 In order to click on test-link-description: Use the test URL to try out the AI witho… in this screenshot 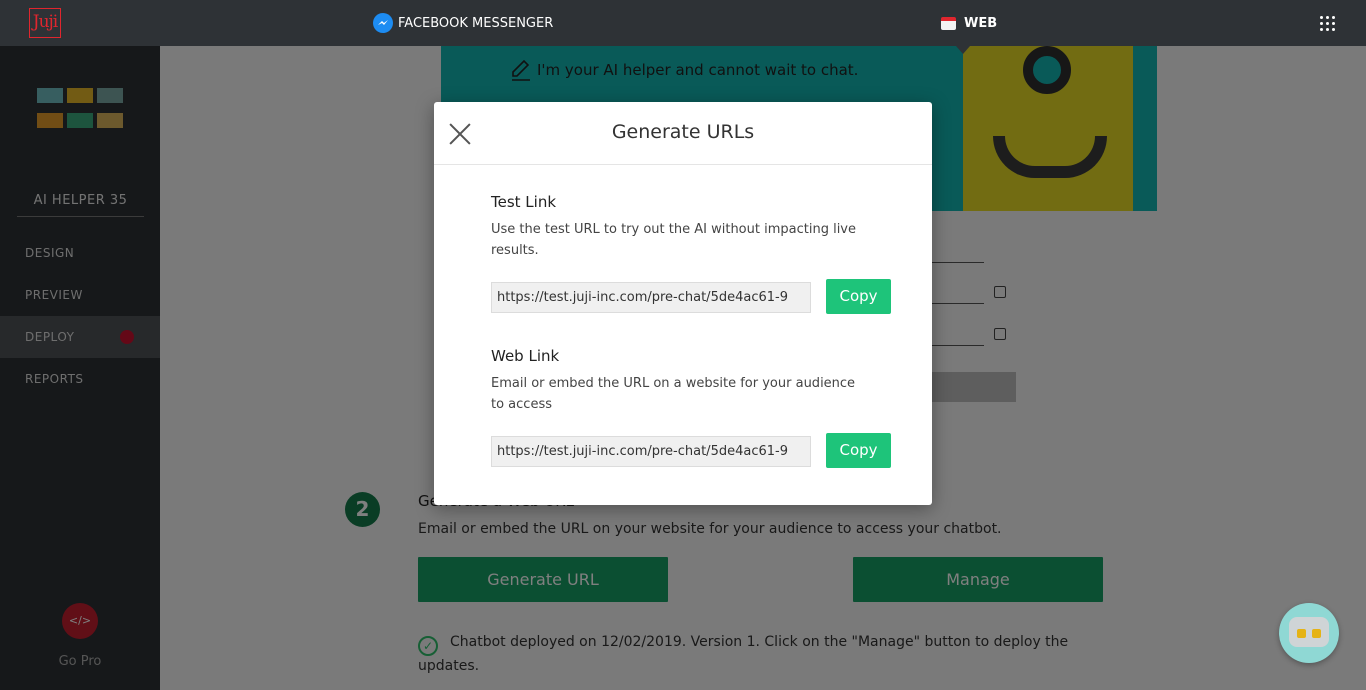, I will do `click(673, 240)`.